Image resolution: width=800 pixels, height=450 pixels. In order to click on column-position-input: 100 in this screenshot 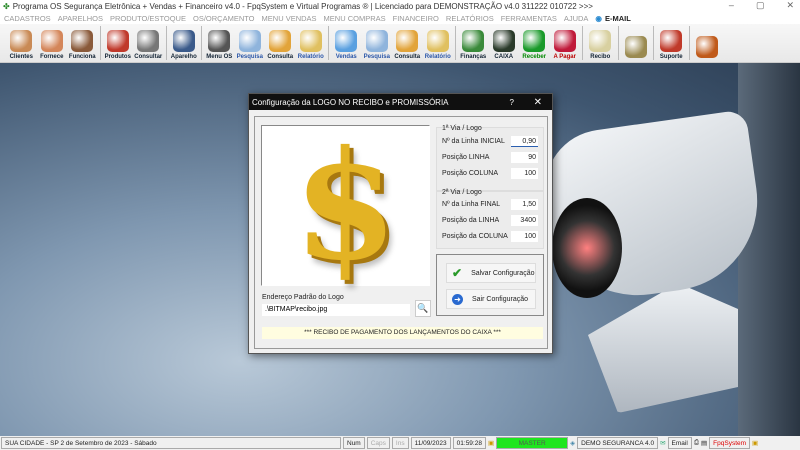, I will do `click(524, 173)`.